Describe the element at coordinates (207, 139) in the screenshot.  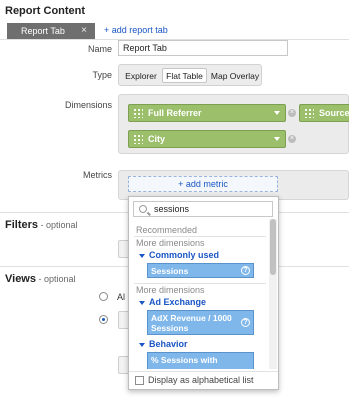
I see `dimension-chip-city: City` at that location.